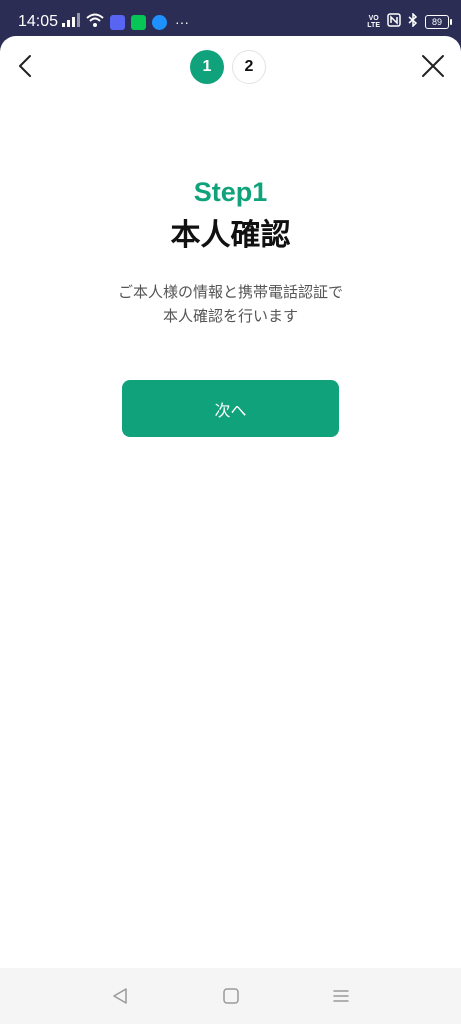 The height and width of the screenshot is (1024, 461). What do you see at coordinates (230, 20) in the screenshot?
I see `status-bar: 14:05 ··· VO LTE 89` at bounding box center [230, 20].